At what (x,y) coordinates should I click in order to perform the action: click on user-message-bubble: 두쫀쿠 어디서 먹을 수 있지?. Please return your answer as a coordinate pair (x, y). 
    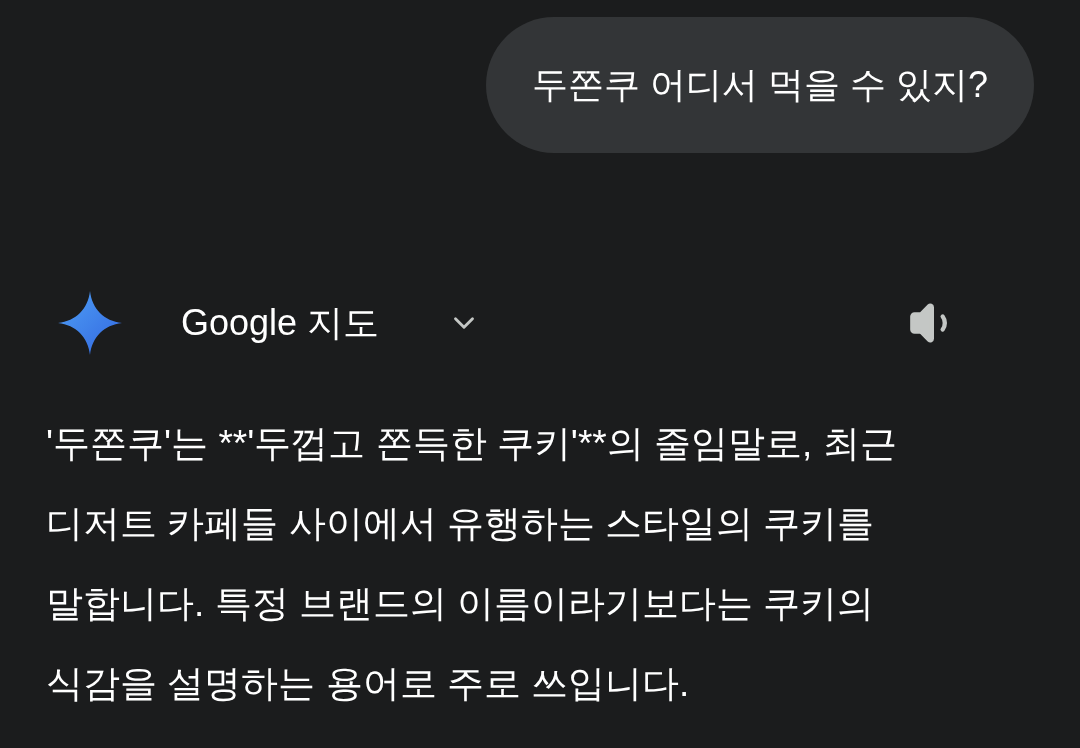
    Looking at the image, I should click on (759, 85).